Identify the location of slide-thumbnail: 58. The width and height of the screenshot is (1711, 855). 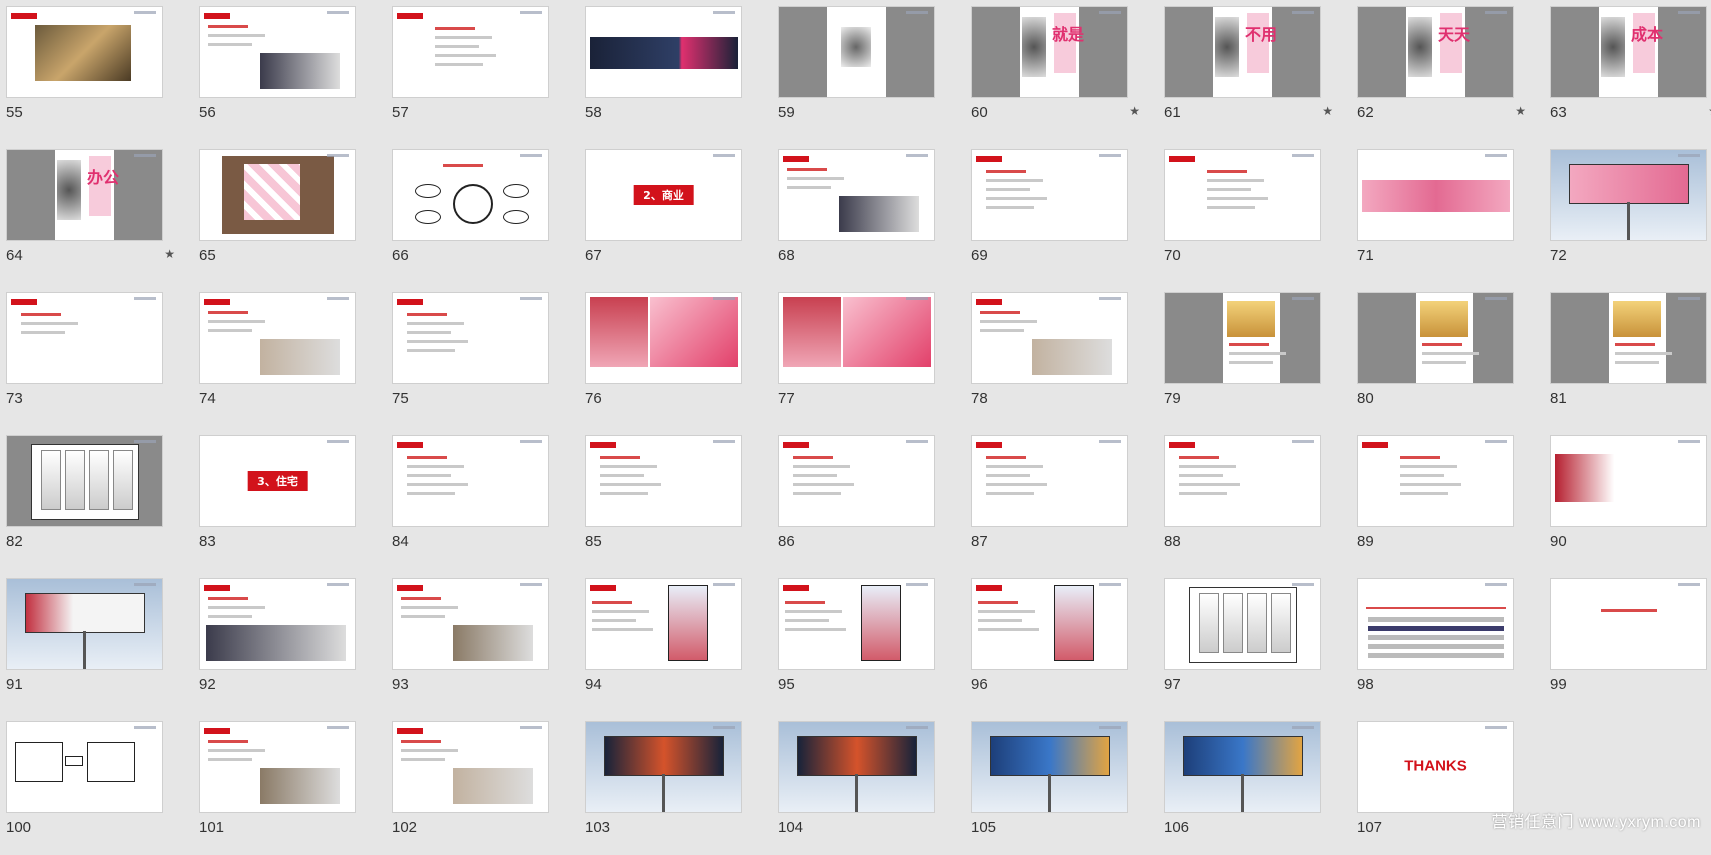
(663, 73).